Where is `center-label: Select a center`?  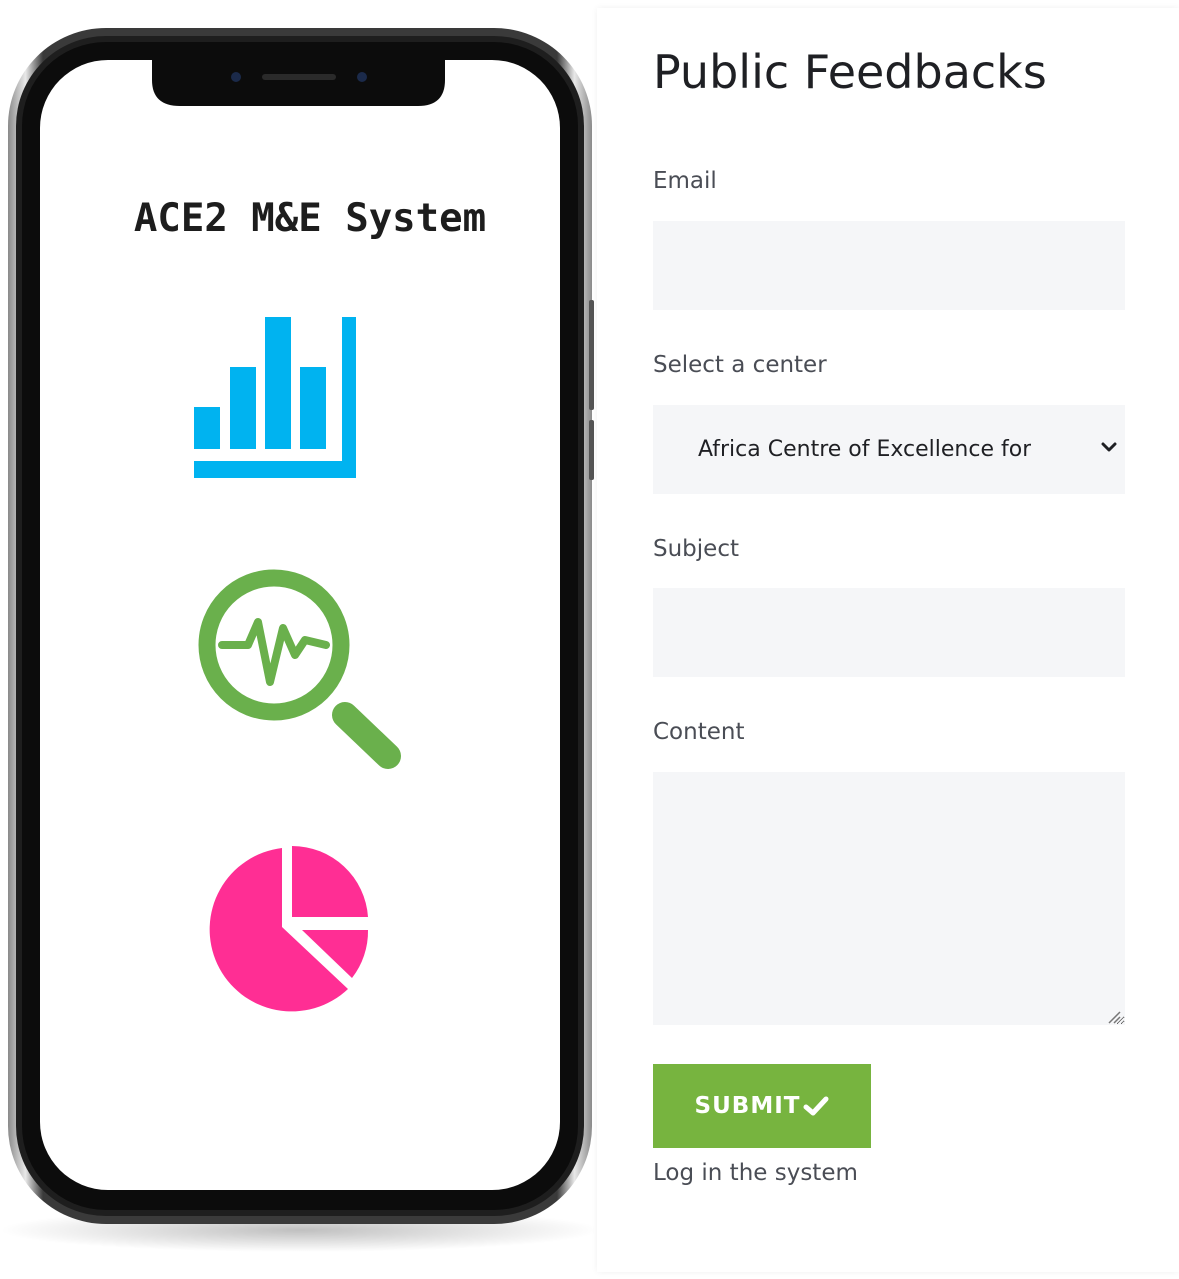 center-label: Select a center is located at coordinates (740, 365).